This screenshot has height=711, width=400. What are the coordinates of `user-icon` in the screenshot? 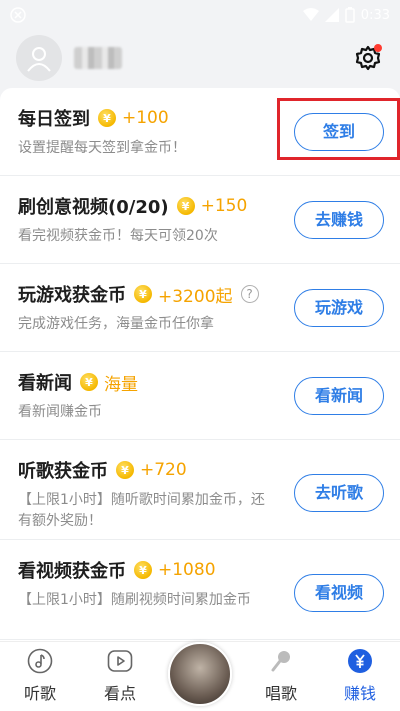 It's located at (39, 59).